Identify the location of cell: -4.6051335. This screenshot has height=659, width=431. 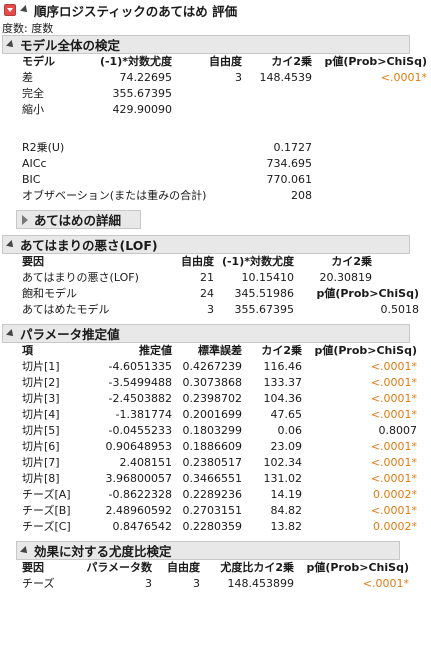
(140, 366).